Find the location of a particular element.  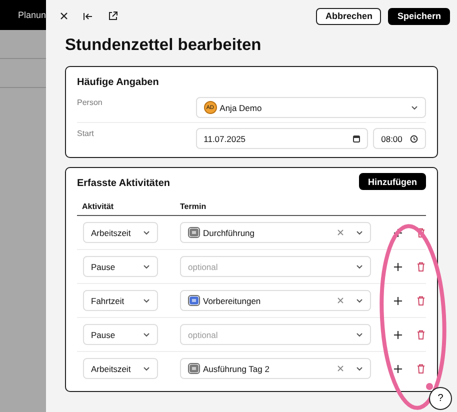

date-field: 11.07.2025 is located at coordinates (282, 138).